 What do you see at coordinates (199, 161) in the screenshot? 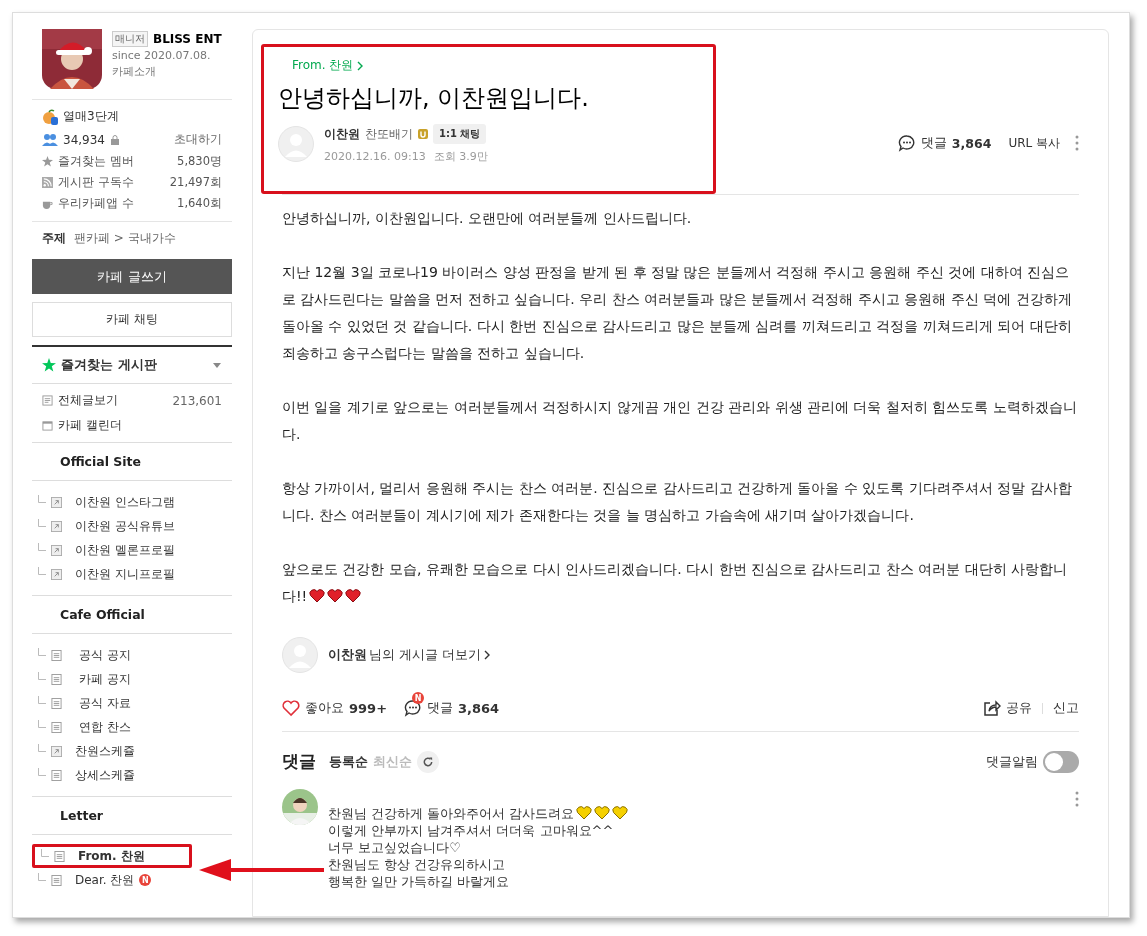
I see `stat-value: 5,830명` at bounding box center [199, 161].